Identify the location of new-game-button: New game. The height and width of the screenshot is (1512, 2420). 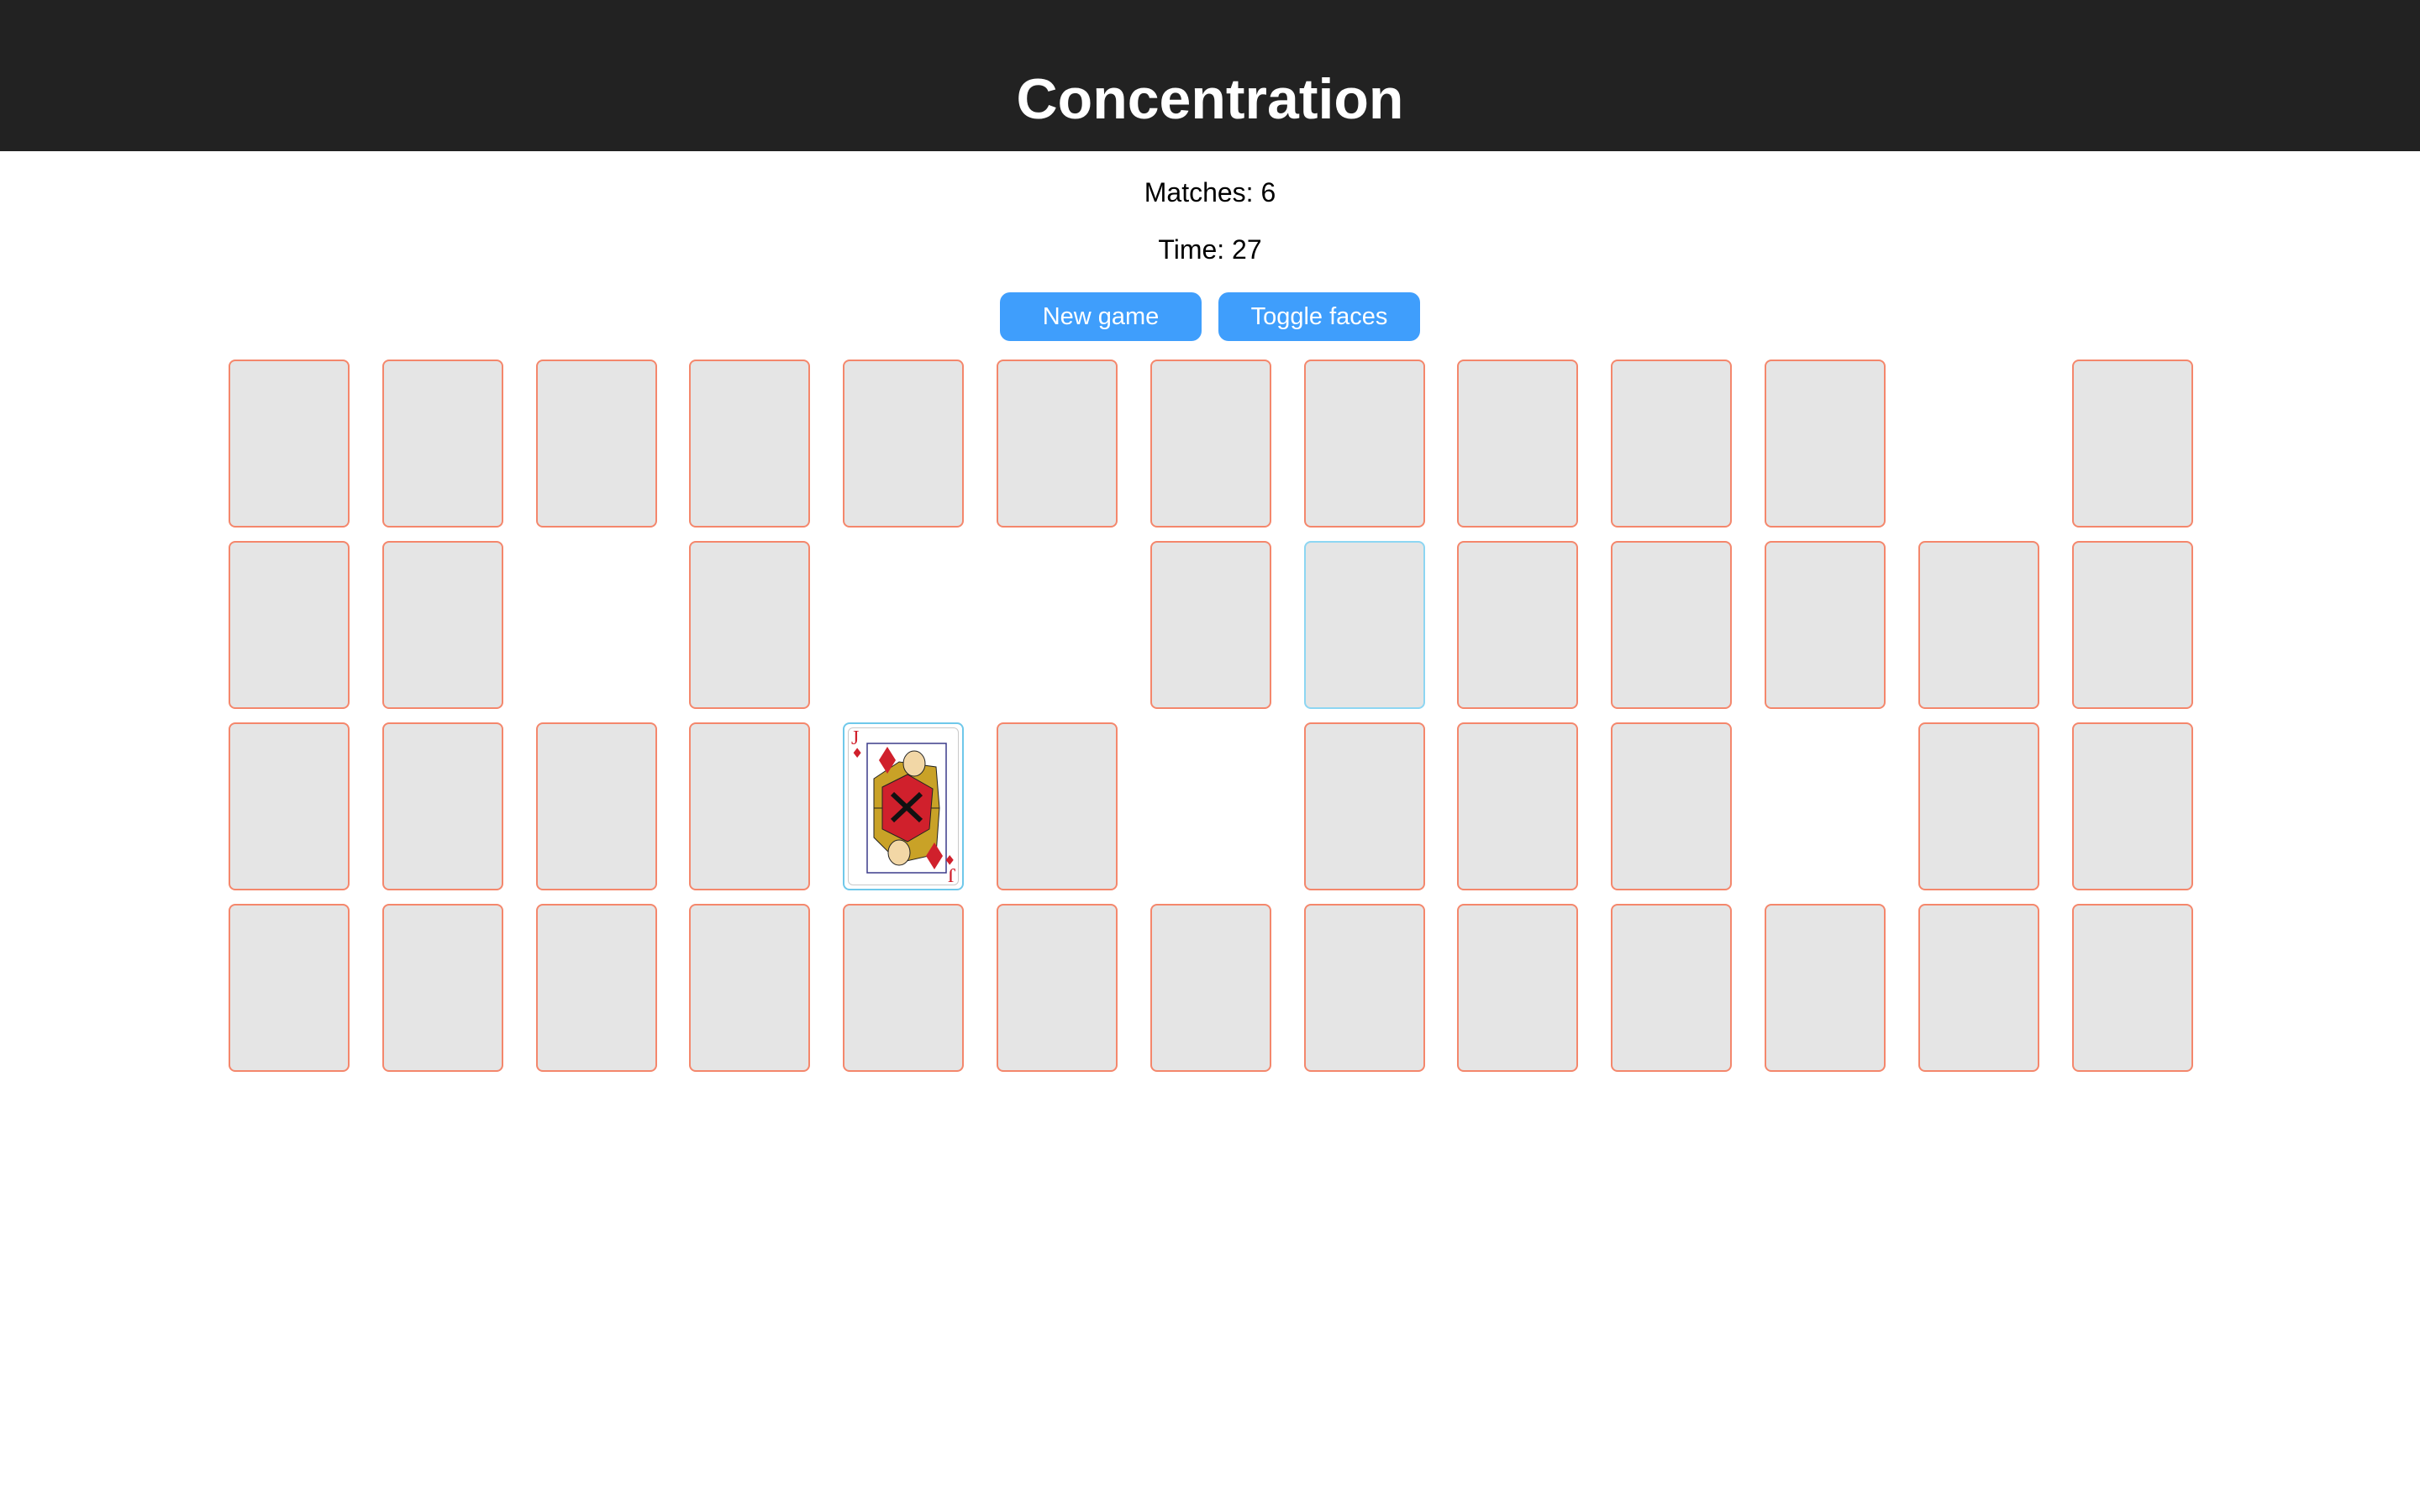
(1101, 316).